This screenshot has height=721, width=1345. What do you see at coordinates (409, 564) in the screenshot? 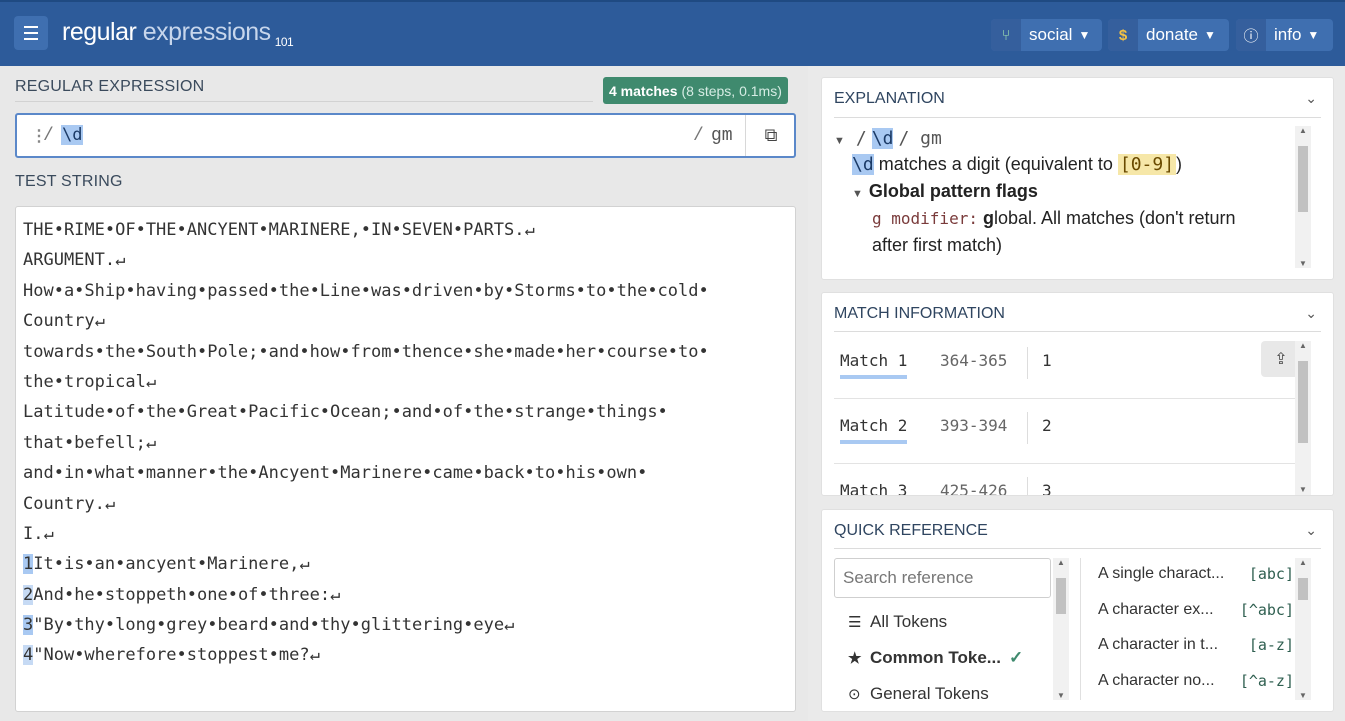
I see `test-line: 1It•is•an•ancyent•Marinere,↵` at bounding box center [409, 564].